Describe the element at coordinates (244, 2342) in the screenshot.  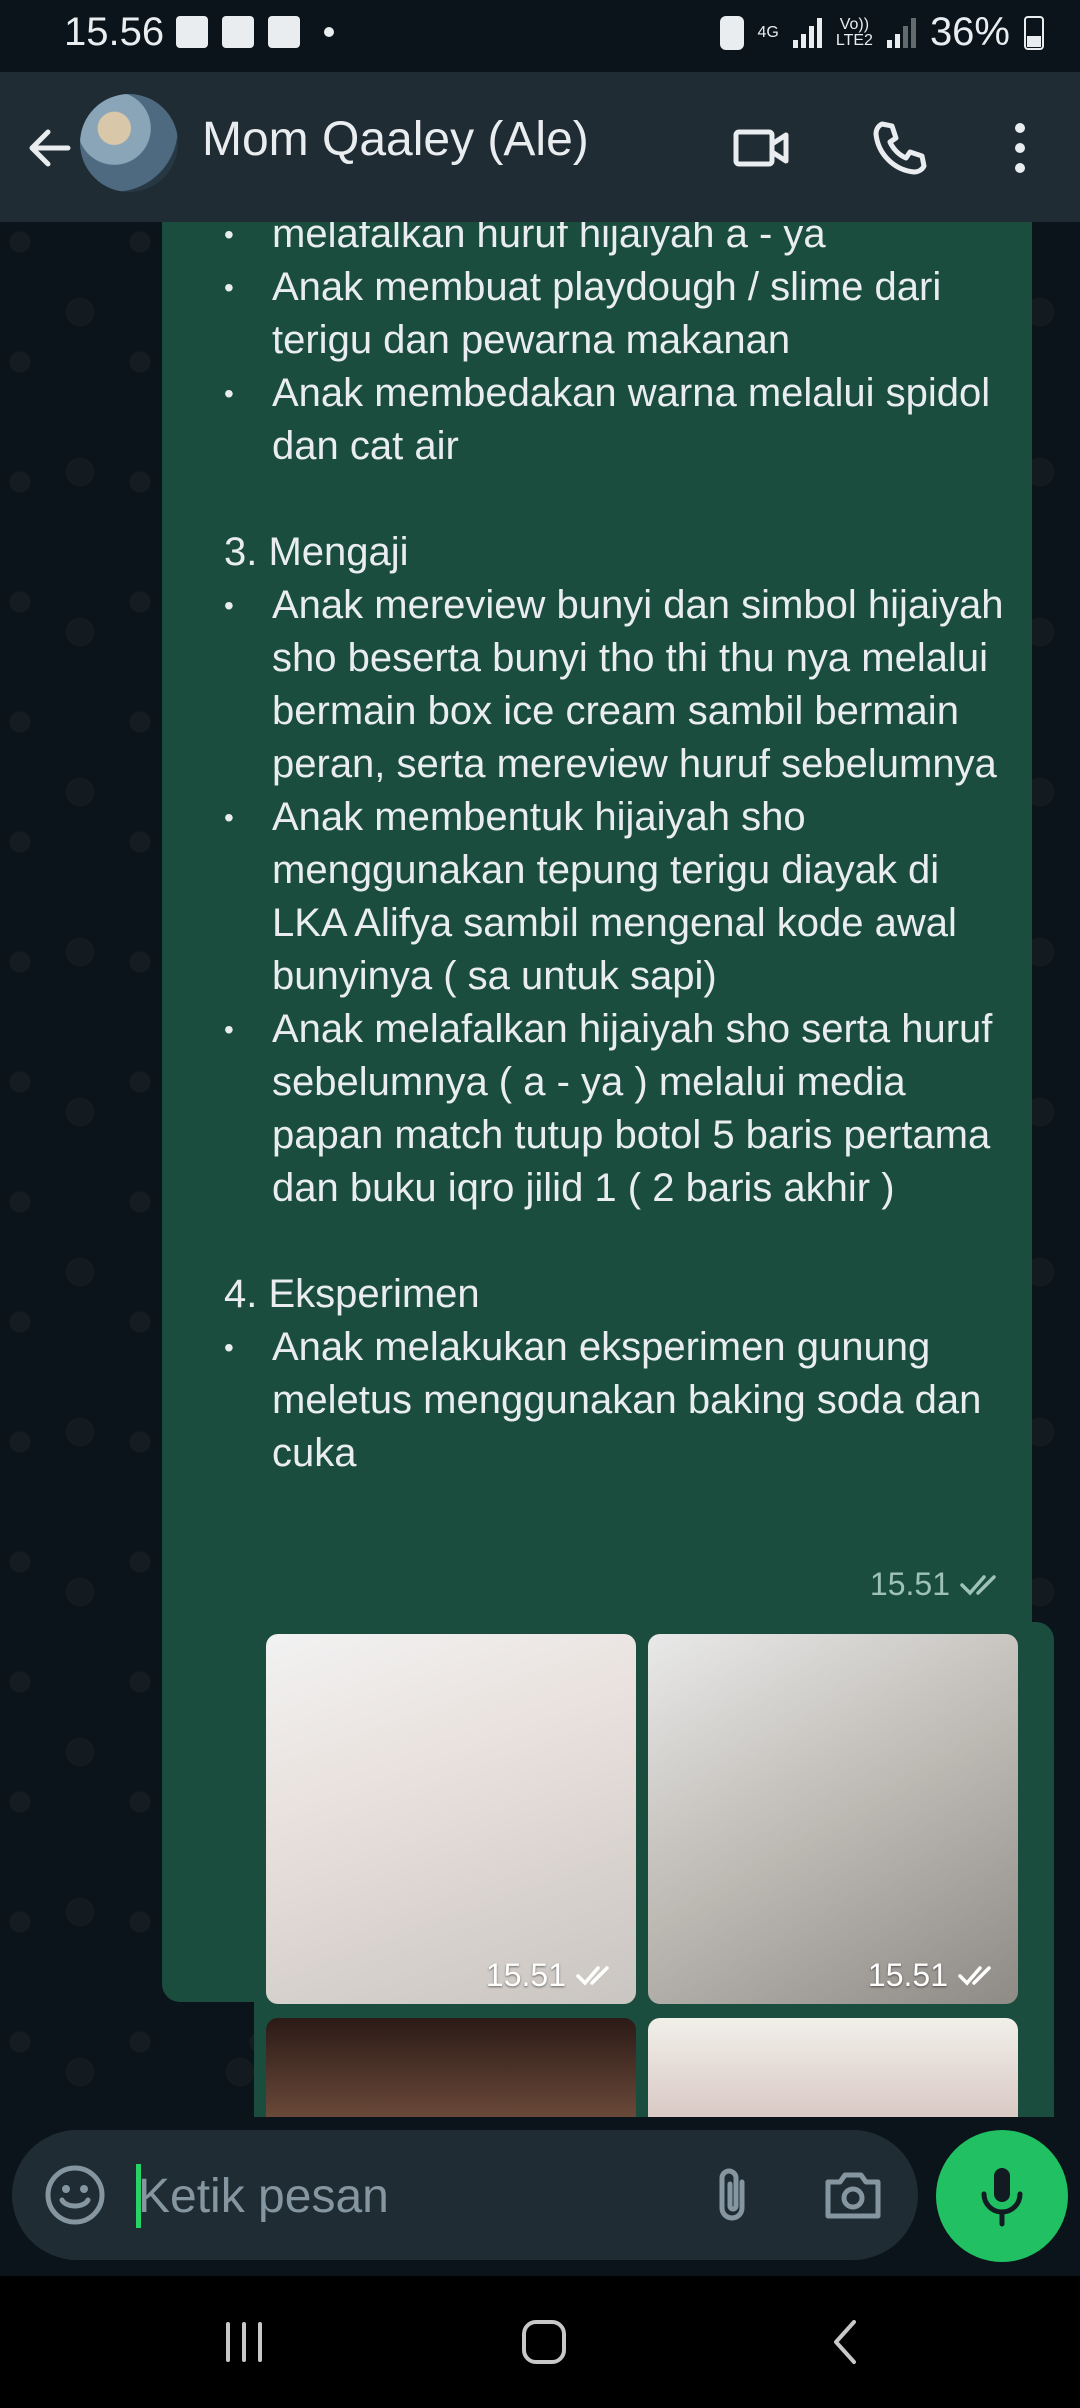
I see `recent-apps-icon` at that location.